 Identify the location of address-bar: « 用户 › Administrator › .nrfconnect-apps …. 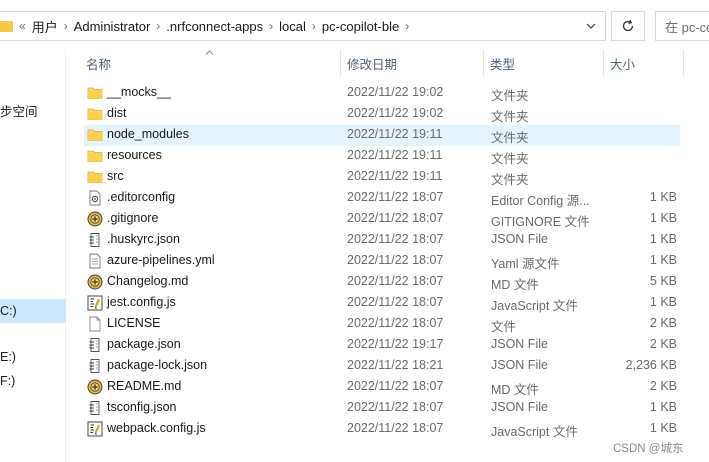
(303, 26).